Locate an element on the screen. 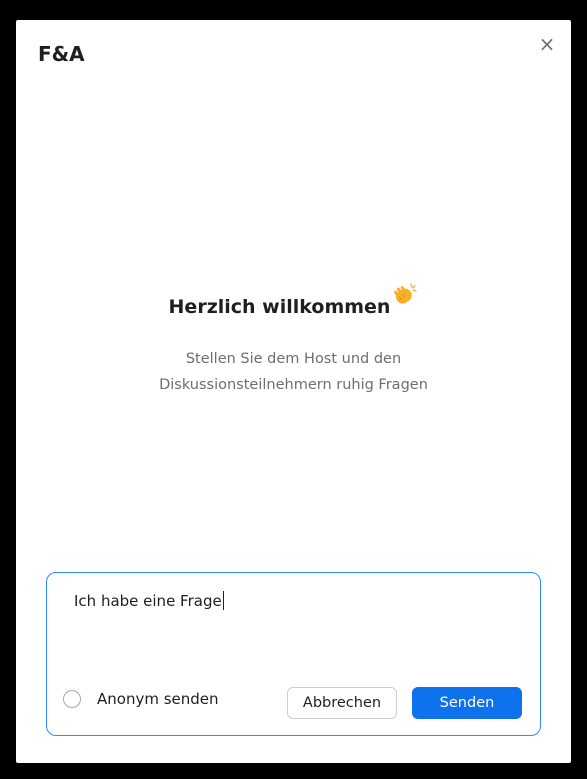 This screenshot has height=779, width=587. send-button: Senden is located at coordinates (467, 703).